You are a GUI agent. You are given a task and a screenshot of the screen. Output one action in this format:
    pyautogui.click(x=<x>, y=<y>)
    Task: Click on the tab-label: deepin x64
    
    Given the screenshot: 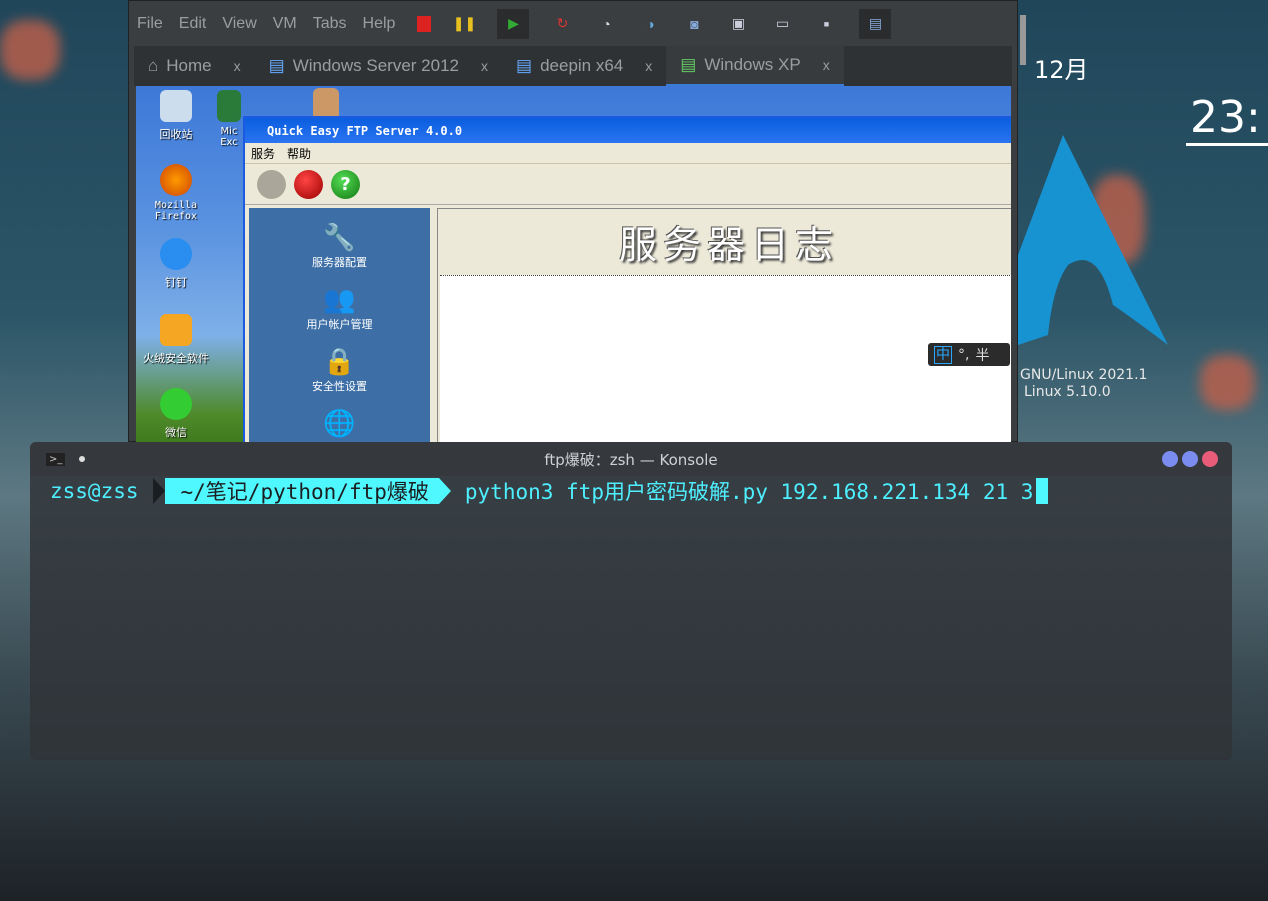 What is the action you would take?
    pyautogui.click(x=582, y=65)
    